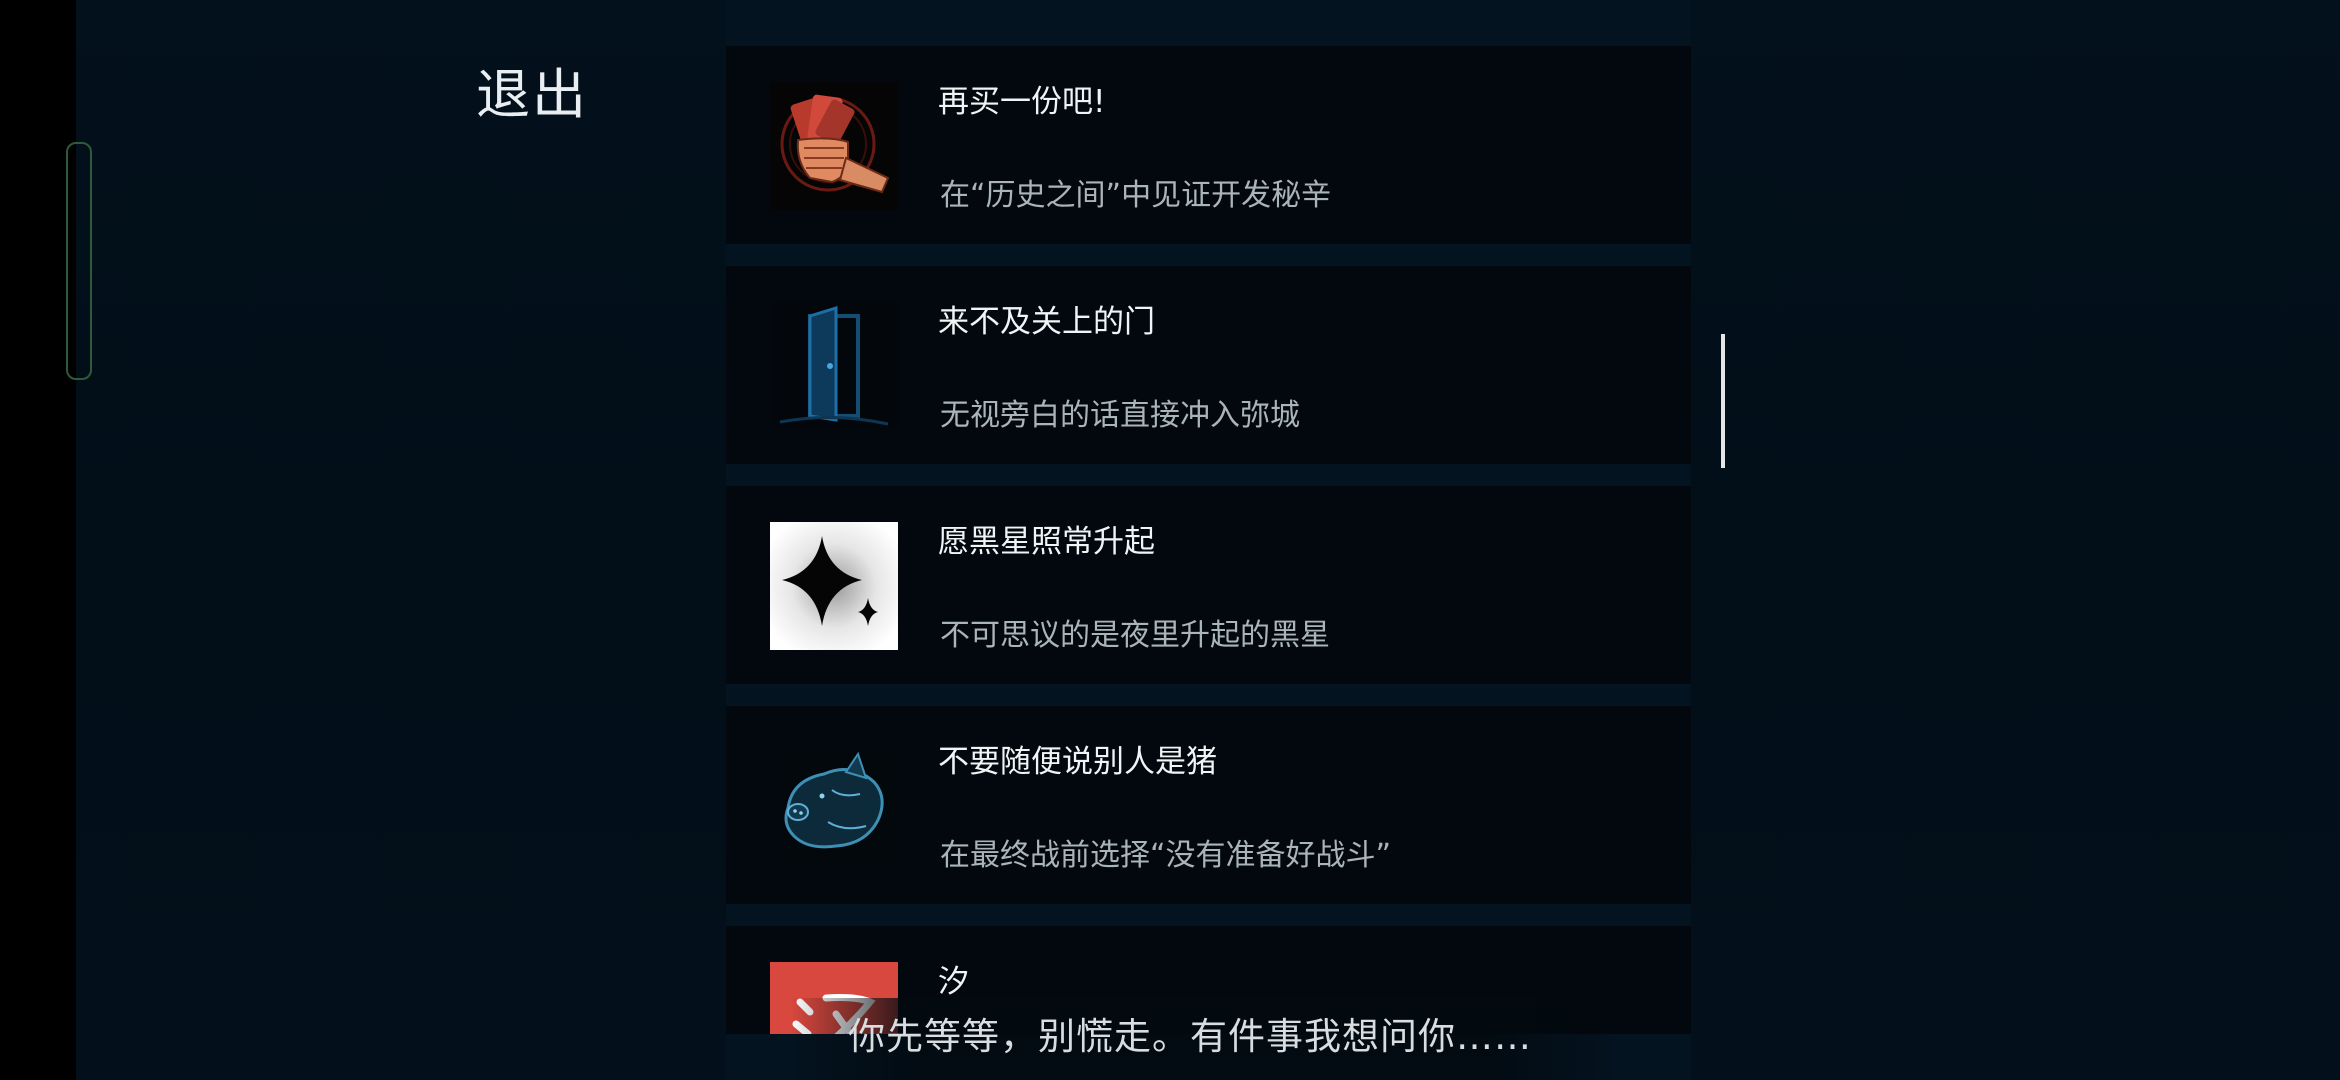 The width and height of the screenshot is (2340, 1080). What do you see at coordinates (1120, 415) in the screenshot?
I see `achievement-description: 无视旁白的话直接冲入弥城` at bounding box center [1120, 415].